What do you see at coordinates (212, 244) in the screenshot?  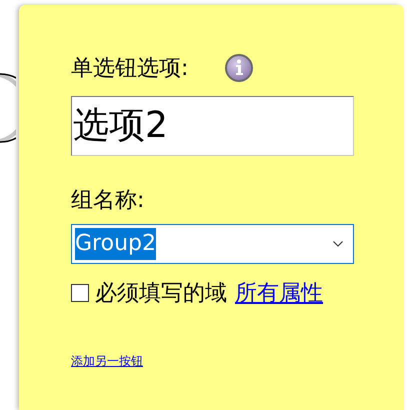 I see `group-dropdown: Group2` at bounding box center [212, 244].